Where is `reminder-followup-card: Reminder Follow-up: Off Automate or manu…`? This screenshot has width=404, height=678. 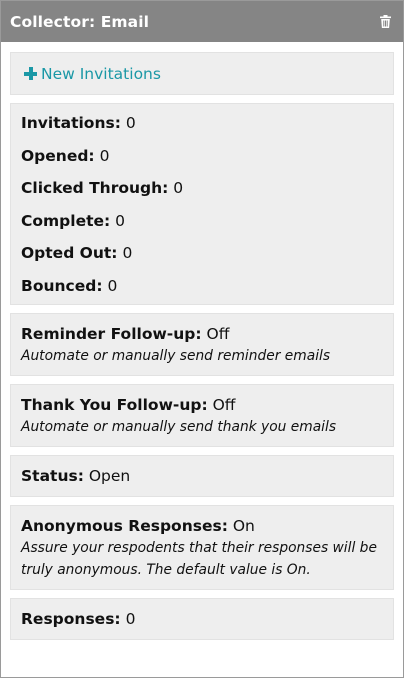
reminder-followup-card: Reminder Follow-up: Off Automate or manu… is located at coordinates (202, 344).